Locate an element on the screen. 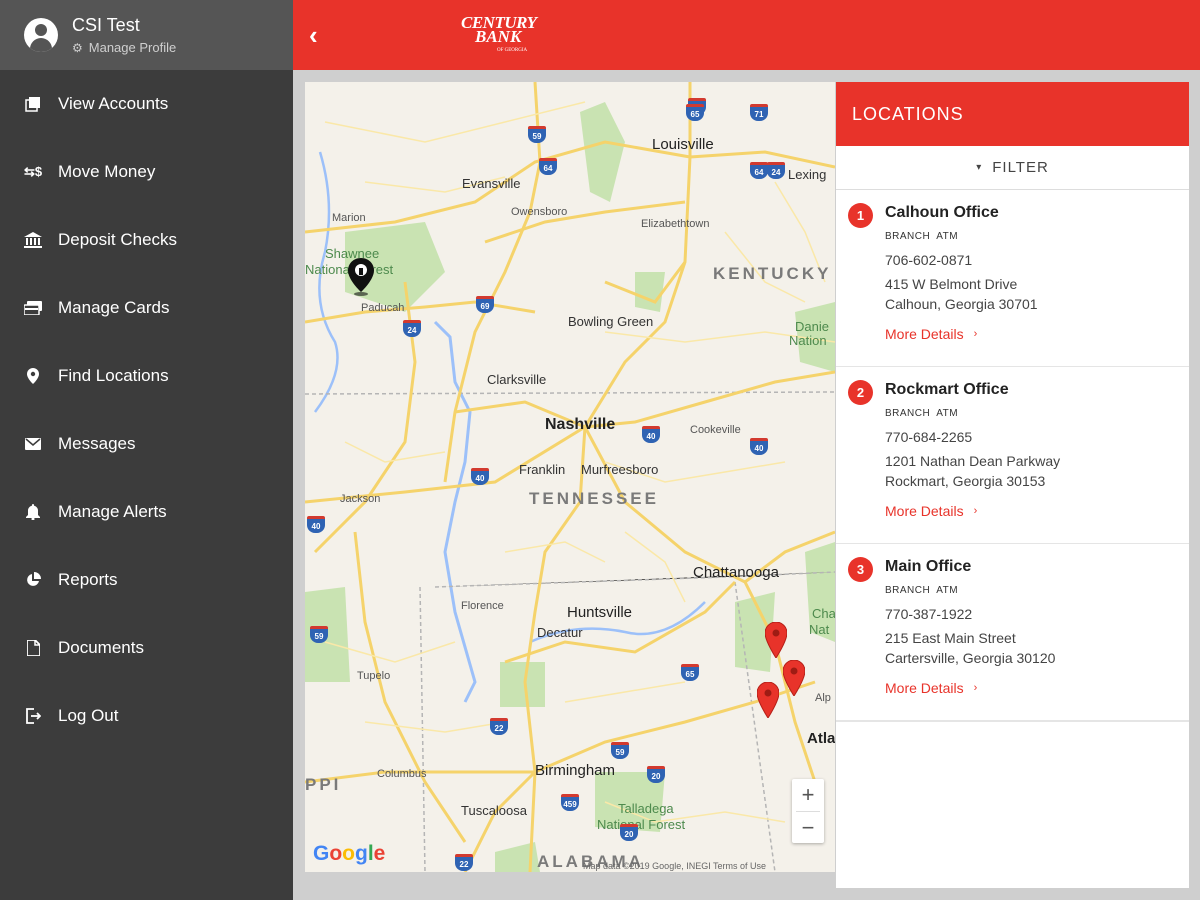 The image size is (1200, 900). map-label: Lexing is located at coordinates (807, 174).